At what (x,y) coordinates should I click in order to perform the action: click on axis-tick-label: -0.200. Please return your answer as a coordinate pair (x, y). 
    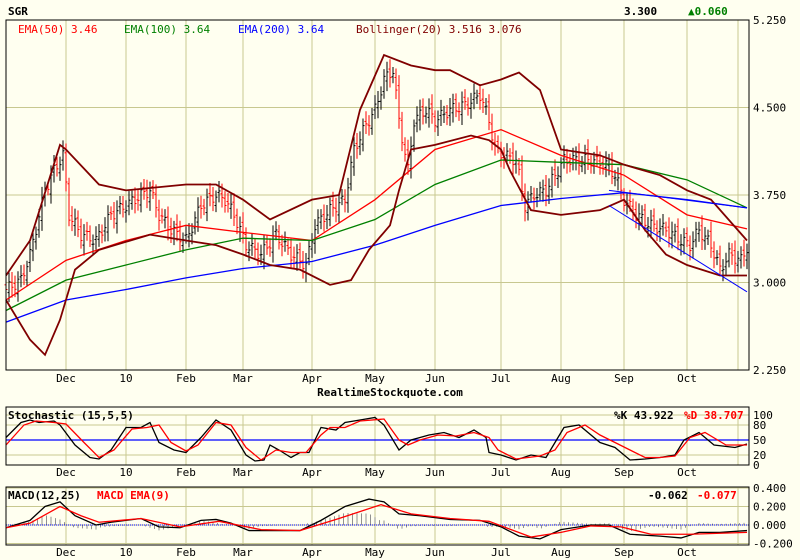
    Looking at the image, I should click on (773, 544).